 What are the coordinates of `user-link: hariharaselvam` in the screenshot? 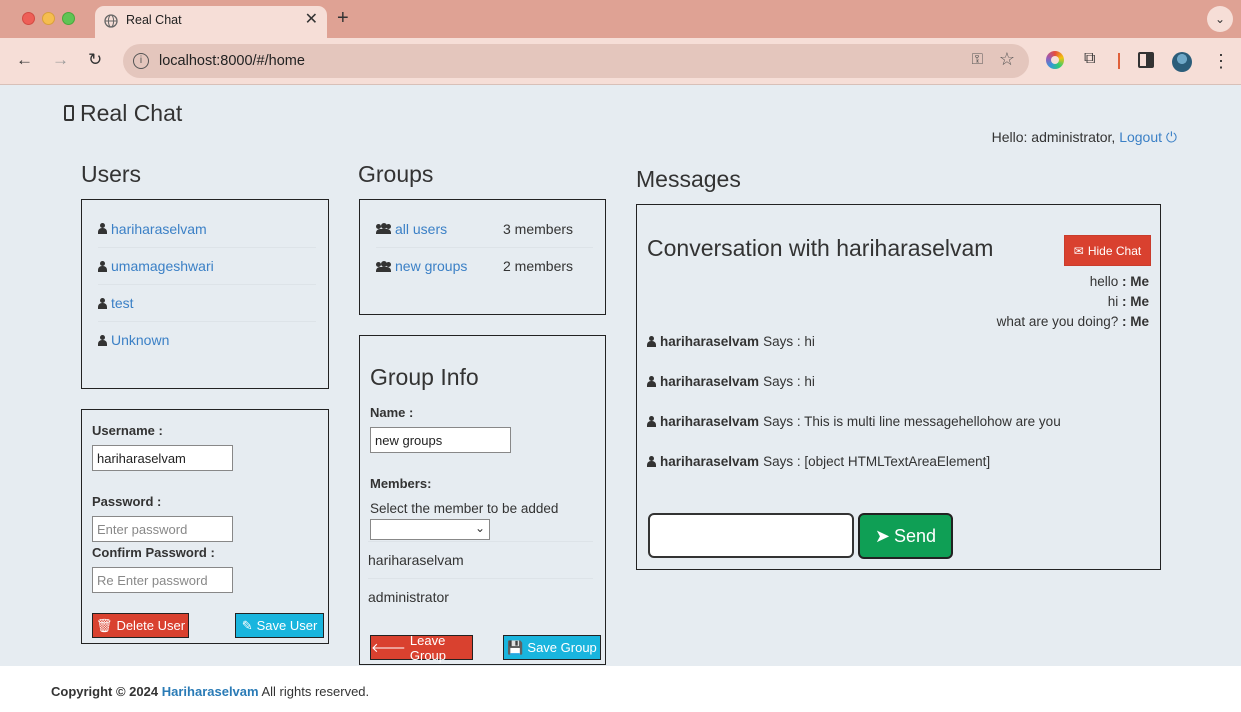 It's located at (159, 229).